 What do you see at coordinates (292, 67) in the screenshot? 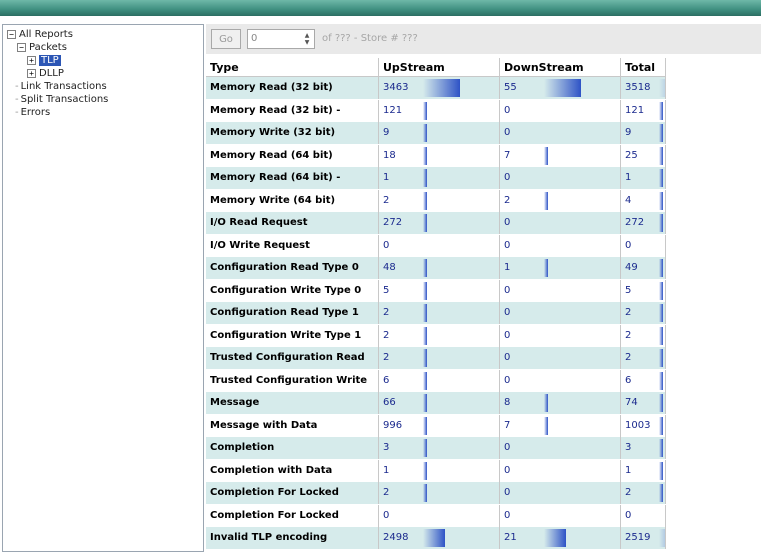
I see `column-header-type: Type` at bounding box center [292, 67].